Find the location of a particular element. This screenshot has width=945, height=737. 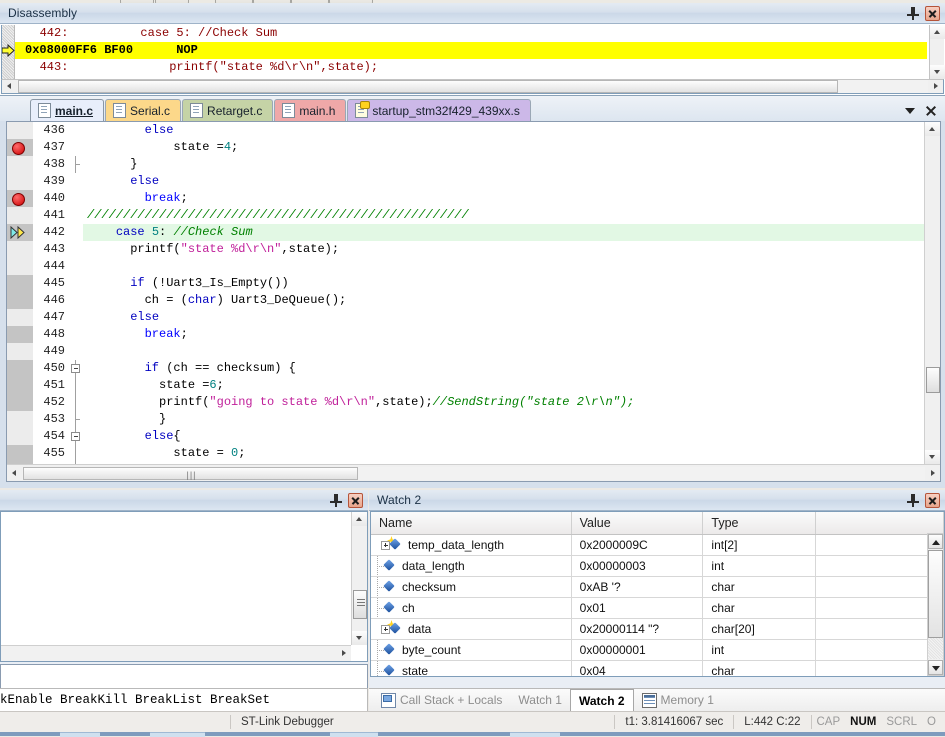

disassembly-line: 443: printf("state %d\r\n",state); is located at coordinates (471, 67).